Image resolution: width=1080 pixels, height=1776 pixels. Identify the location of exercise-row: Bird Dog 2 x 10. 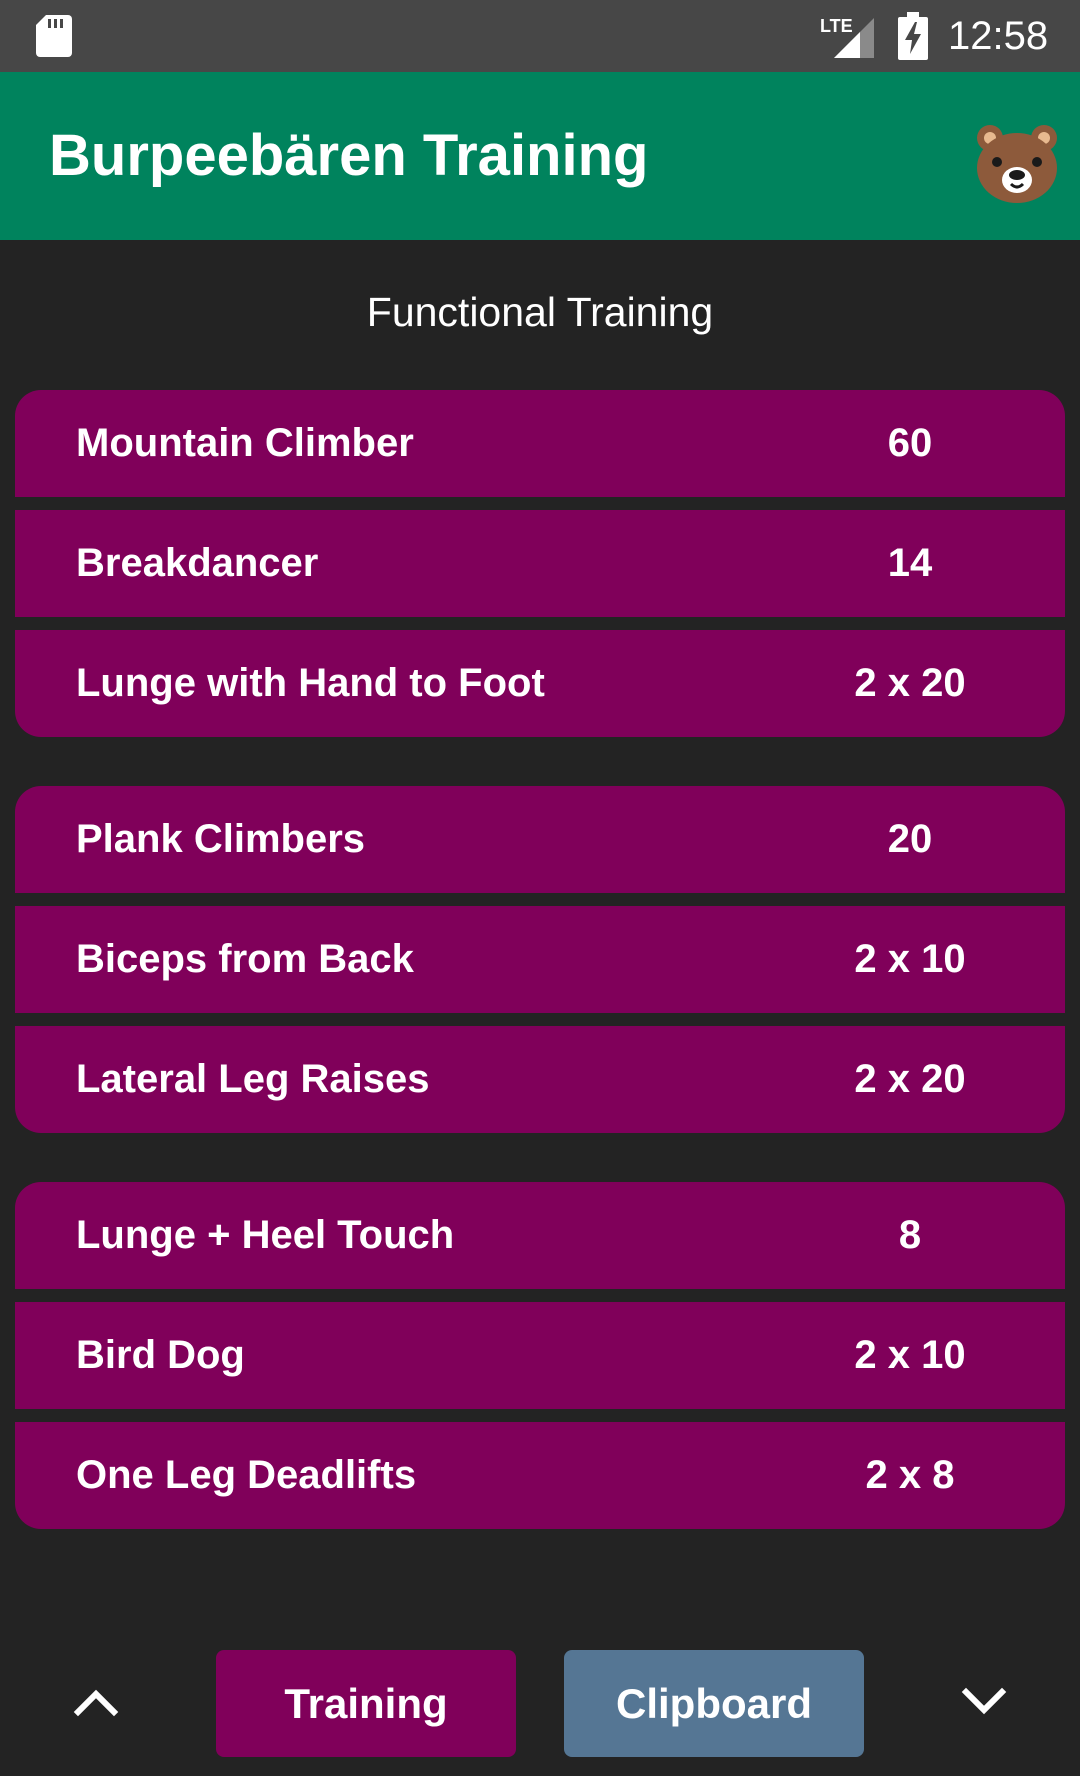
(540, 1355).